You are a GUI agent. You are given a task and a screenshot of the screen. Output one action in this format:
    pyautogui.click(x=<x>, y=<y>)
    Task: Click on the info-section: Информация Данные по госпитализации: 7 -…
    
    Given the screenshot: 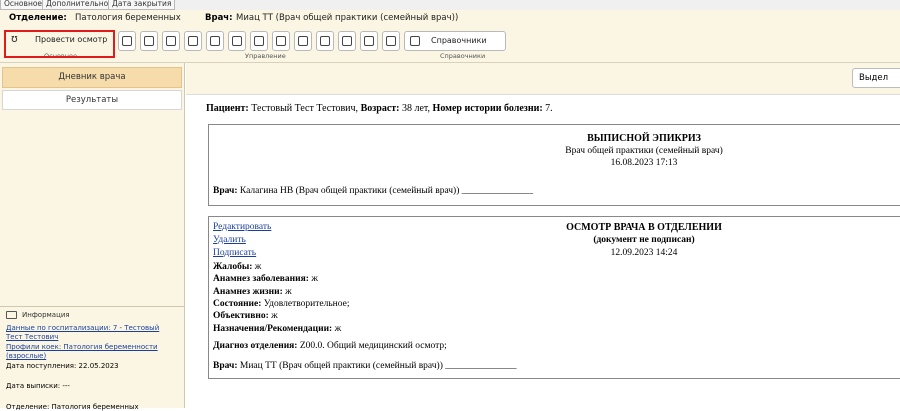 What is the action you would take?
    pyautogui.click(x=92, y=358)
    